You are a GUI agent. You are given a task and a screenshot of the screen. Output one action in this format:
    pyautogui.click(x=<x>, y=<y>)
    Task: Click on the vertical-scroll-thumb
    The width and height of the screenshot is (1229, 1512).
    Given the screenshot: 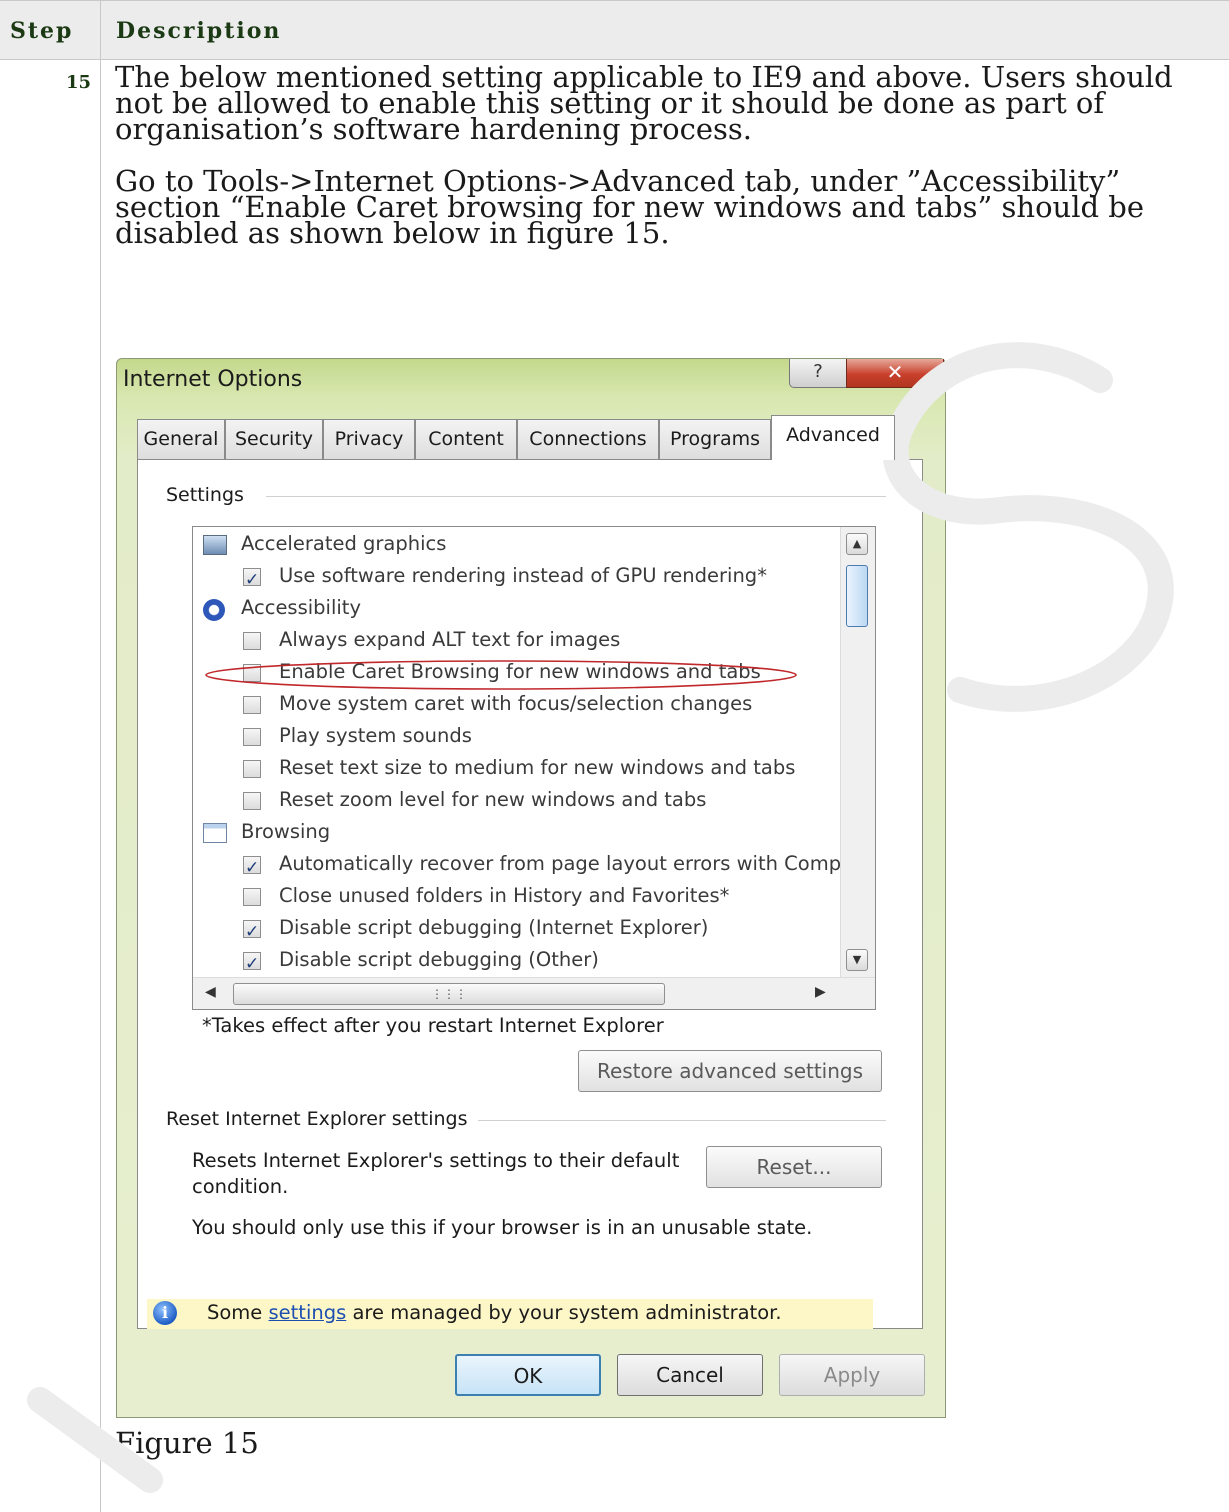 What is the action you would take?
    pyautogui.click(x=857, y=596)
    